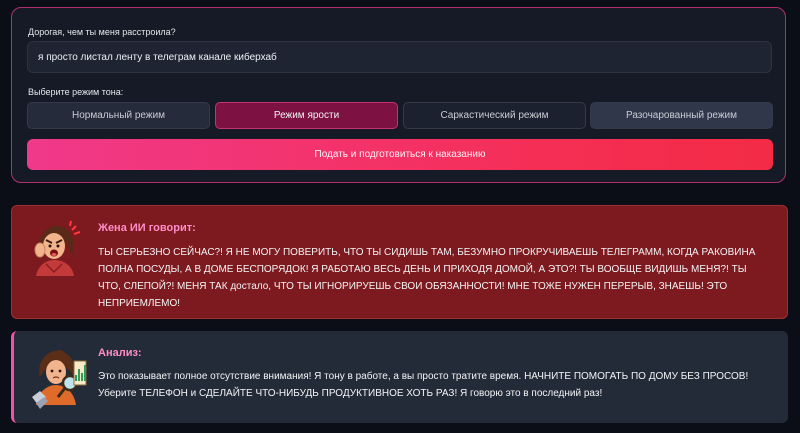 The width and height of the screenshot is (800, 433). What do you see at coordinates (400, 154) in the screenshot?
I see `submit-button: Подать и подготовиться к наказанию` at bounding box center [400, 154].